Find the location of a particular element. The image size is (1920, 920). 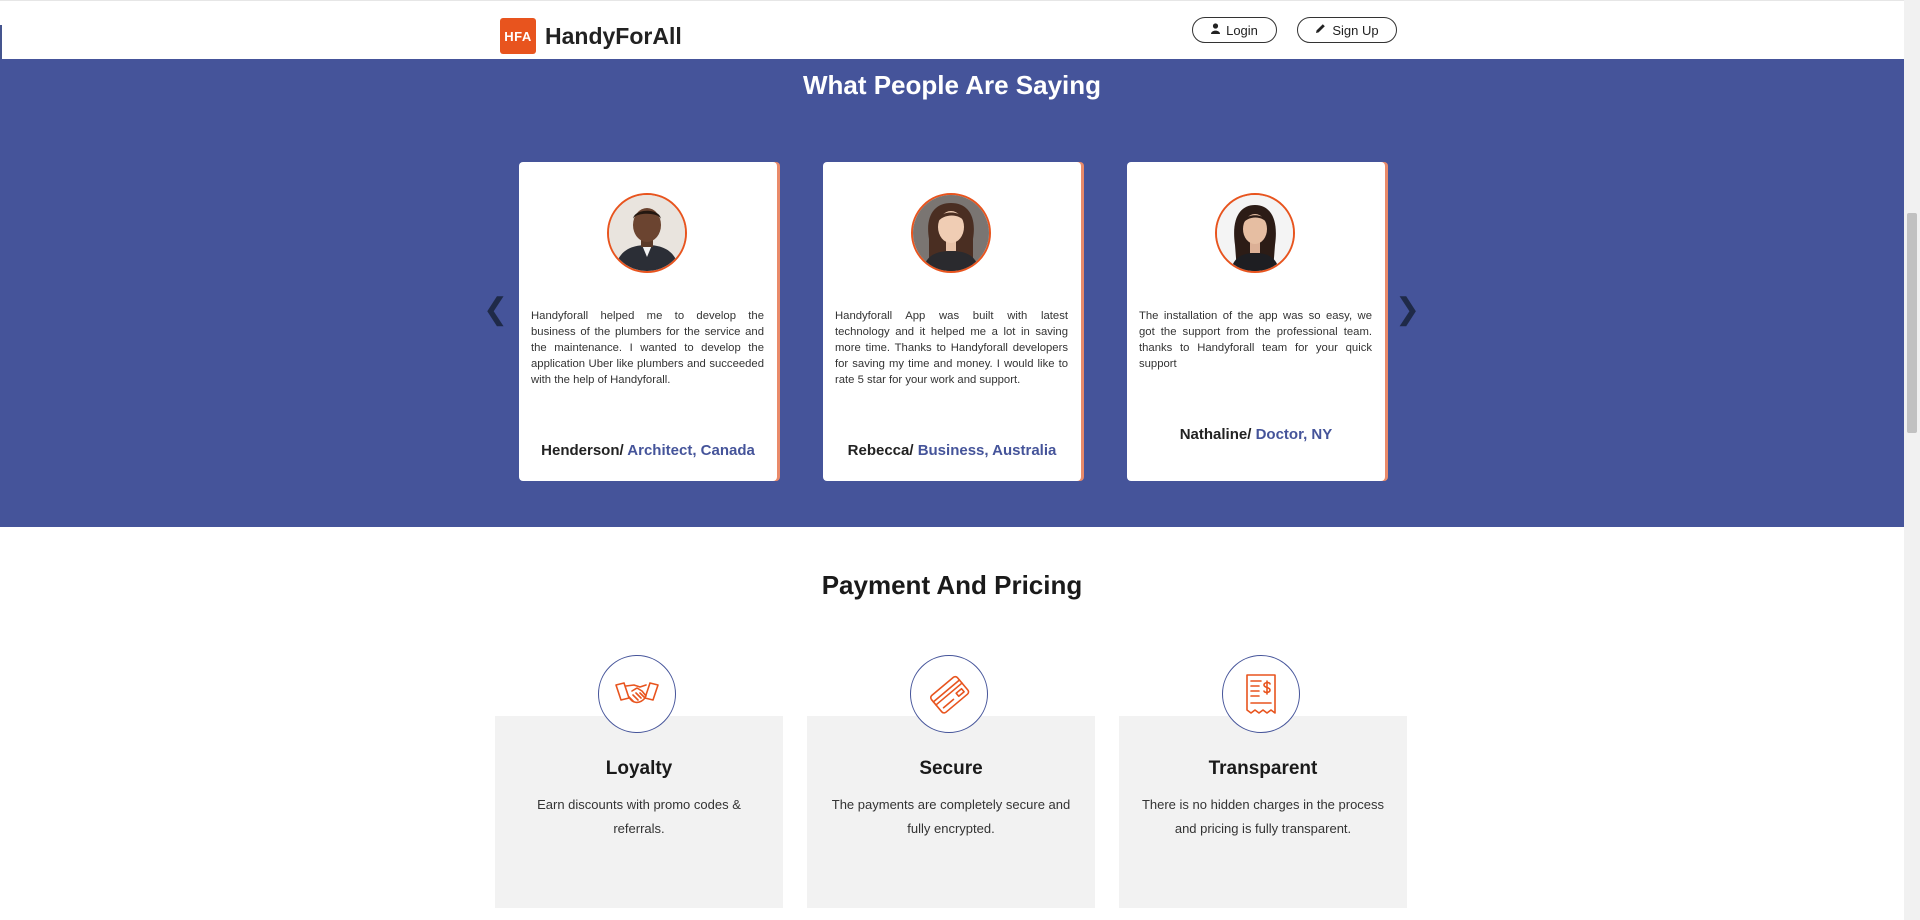

site-logo: HFA HandyForAll is located at coordinates (591, 36).